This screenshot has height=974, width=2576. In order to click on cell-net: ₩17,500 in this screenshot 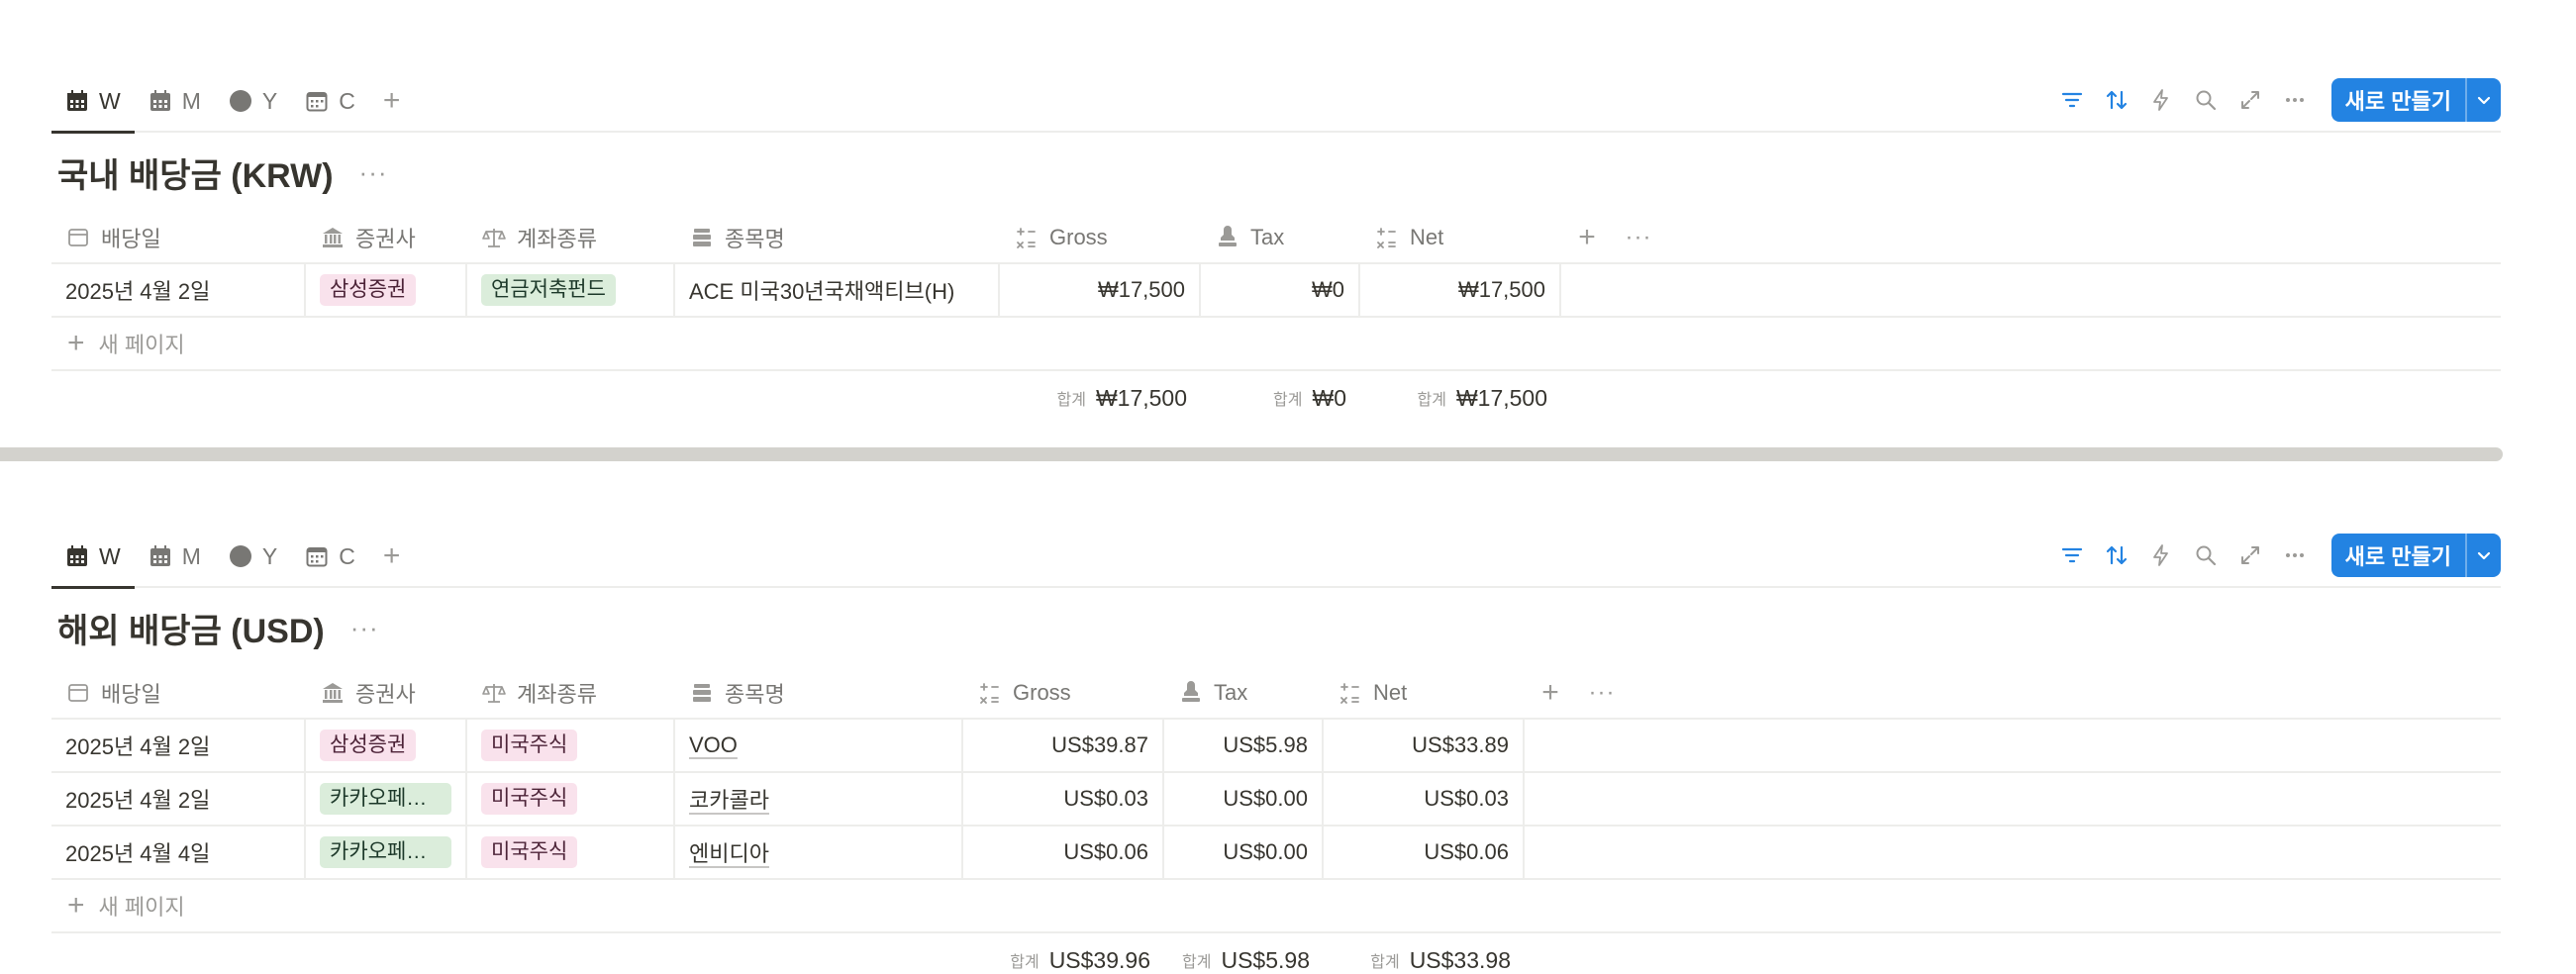, I will do `click(1461, 290)`.